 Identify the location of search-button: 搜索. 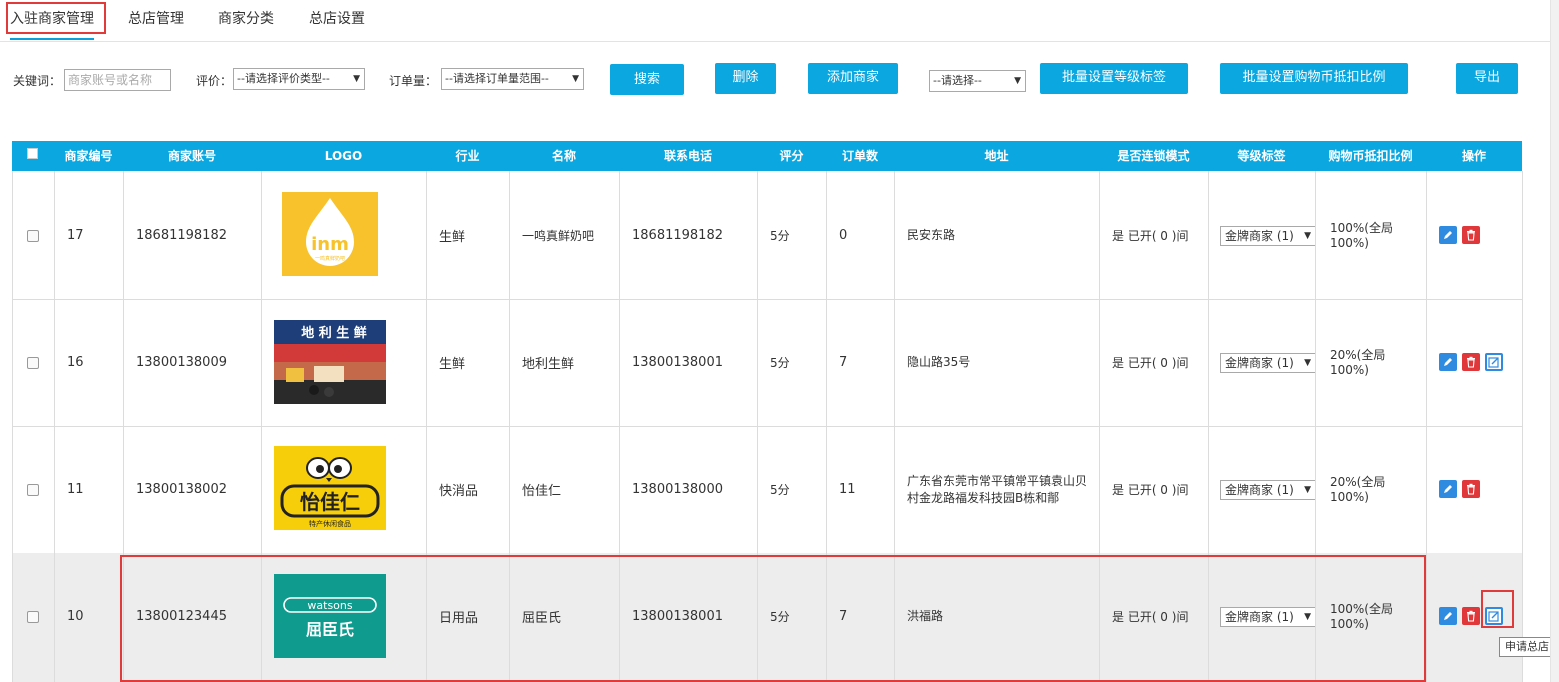
(647, 79).